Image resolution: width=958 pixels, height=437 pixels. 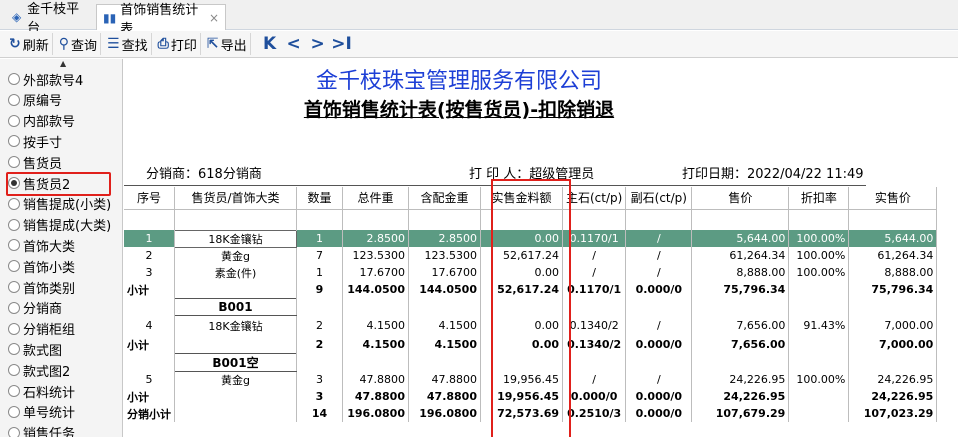 What do you see at coordinates (178, 44) in the screenshot?
I see `print-button: ⎙ 打印` at bounding box center [178, 44].